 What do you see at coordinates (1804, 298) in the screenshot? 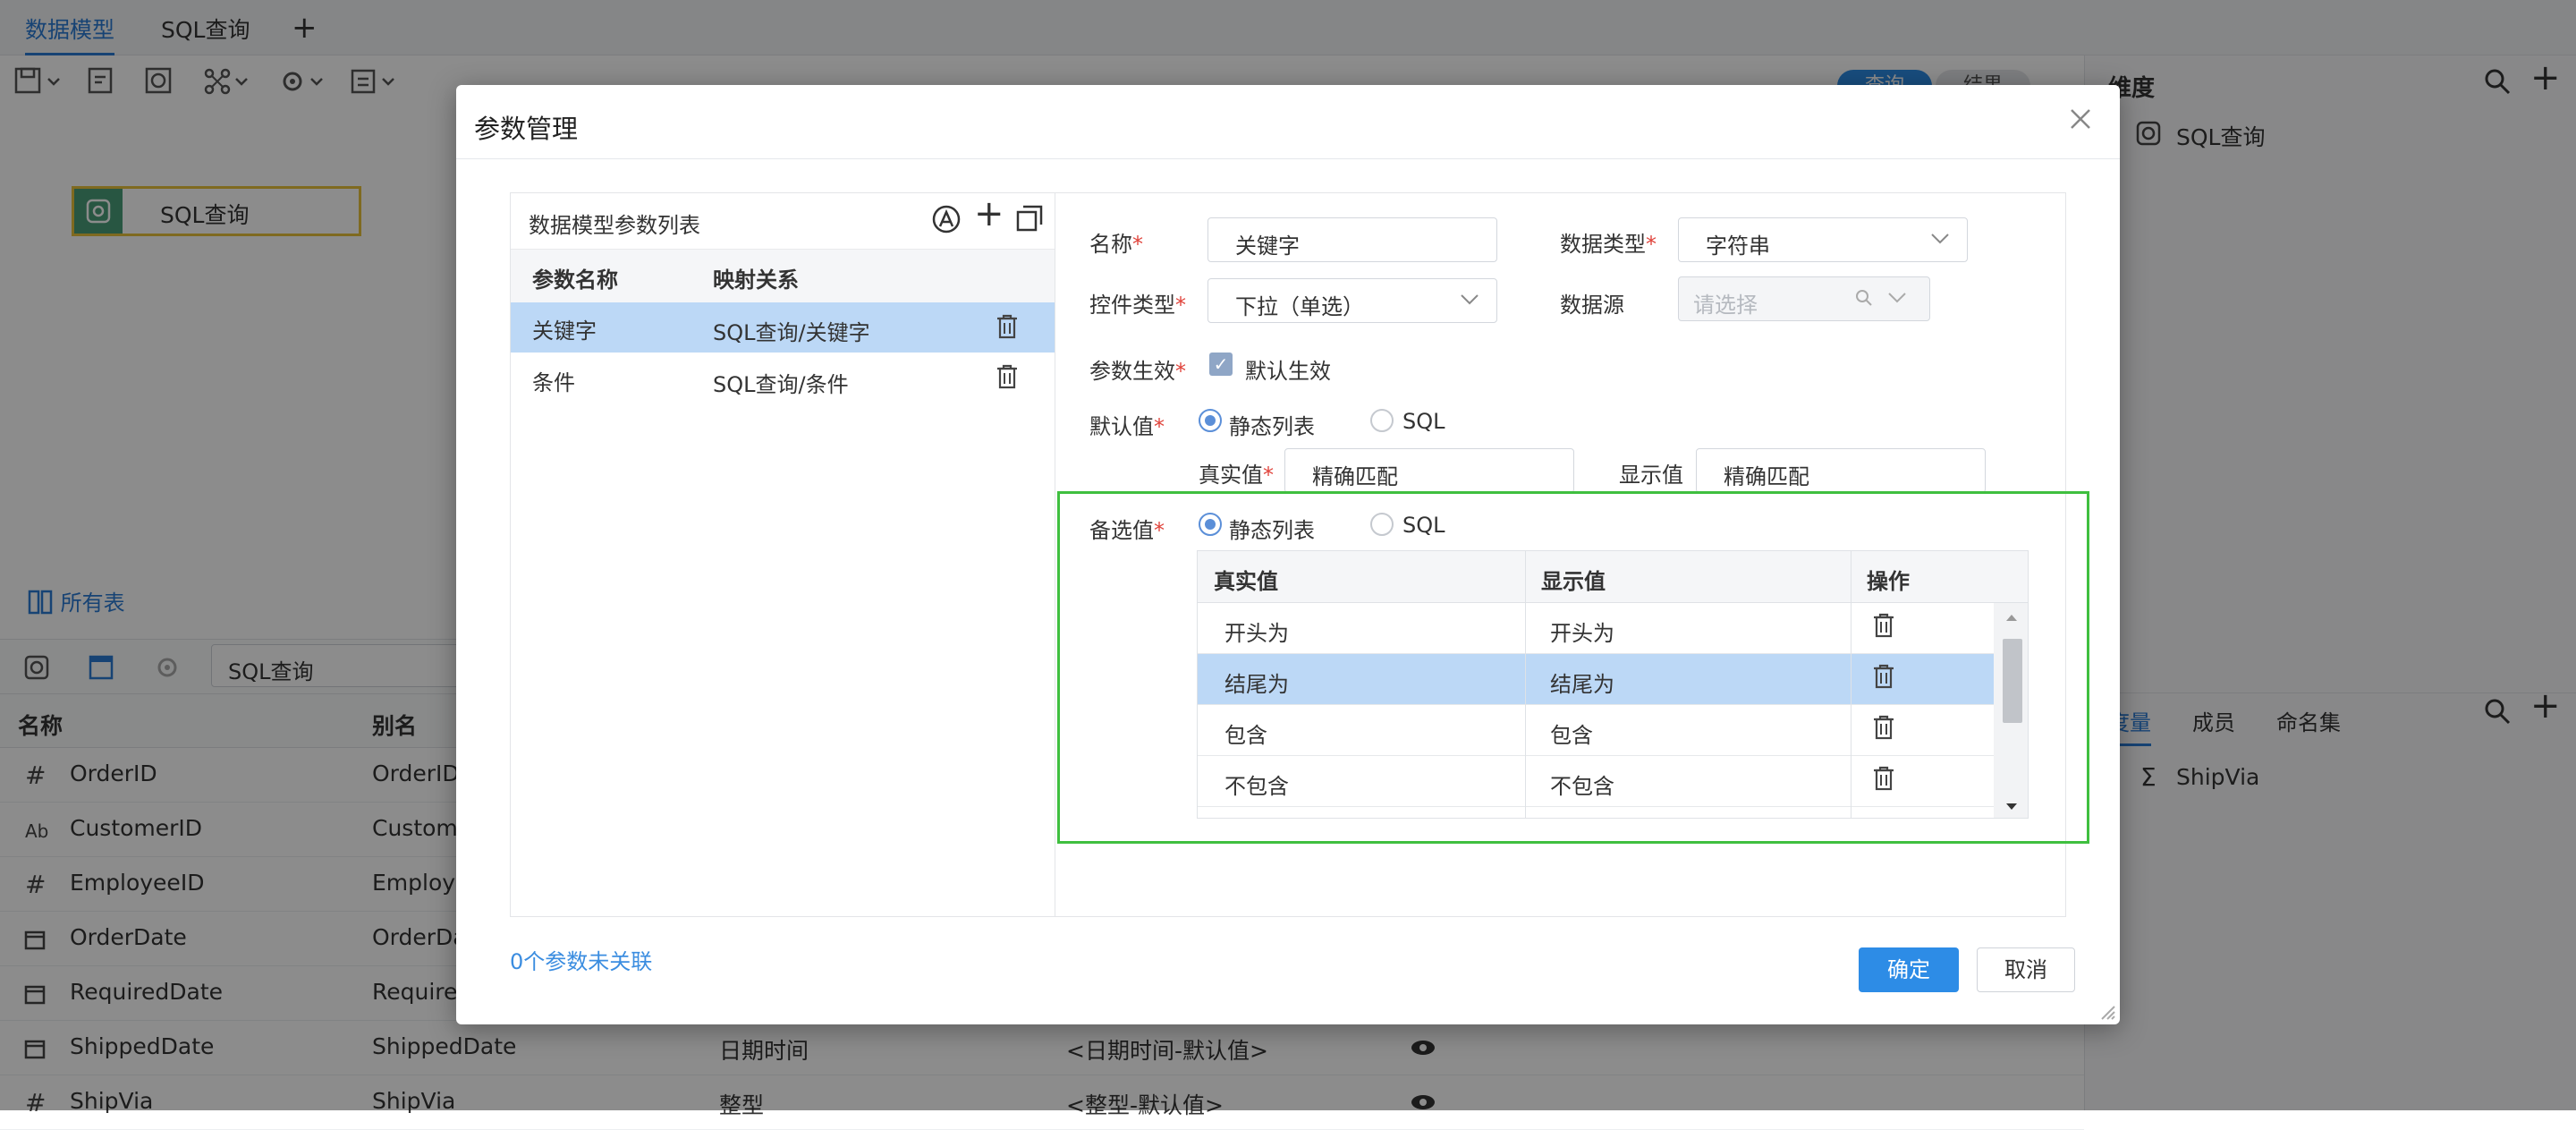
I see `datasource-select: 请选择` at bounding box center [1804, 298].